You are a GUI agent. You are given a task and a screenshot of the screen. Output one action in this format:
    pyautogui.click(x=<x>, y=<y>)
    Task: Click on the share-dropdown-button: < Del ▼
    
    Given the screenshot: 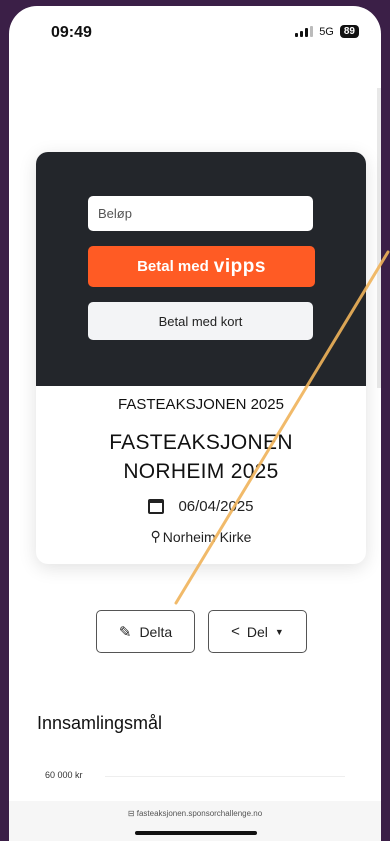 What is the action you would take?
    pyautogui.click(x=257, y=631)
    